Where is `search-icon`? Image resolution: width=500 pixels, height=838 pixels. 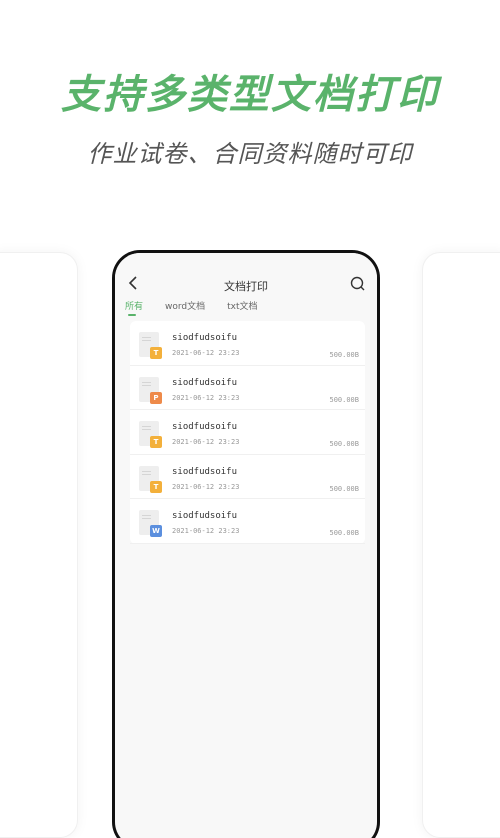 search-icon is located at coordinates (357, 283).